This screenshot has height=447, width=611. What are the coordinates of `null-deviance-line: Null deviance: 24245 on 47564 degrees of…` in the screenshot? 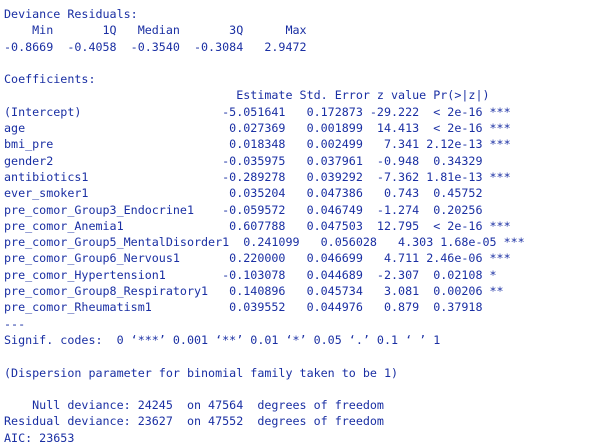 It's located at (194, 405).